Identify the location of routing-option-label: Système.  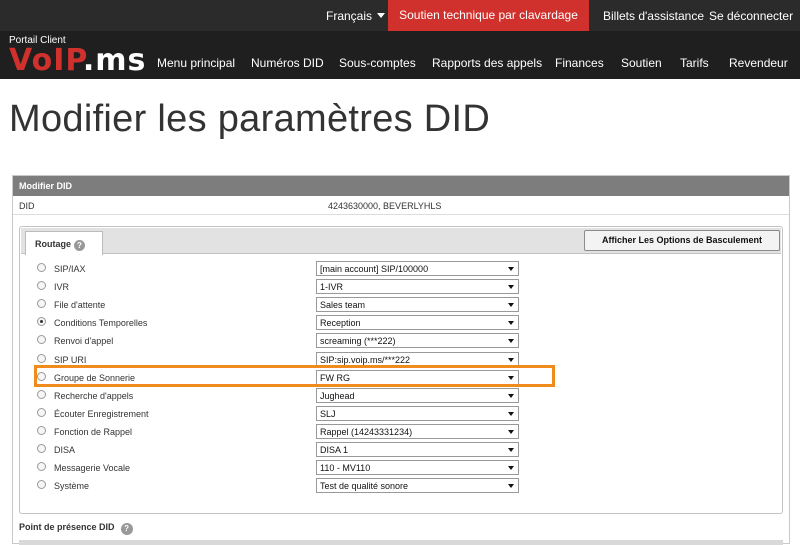
(72, 486).